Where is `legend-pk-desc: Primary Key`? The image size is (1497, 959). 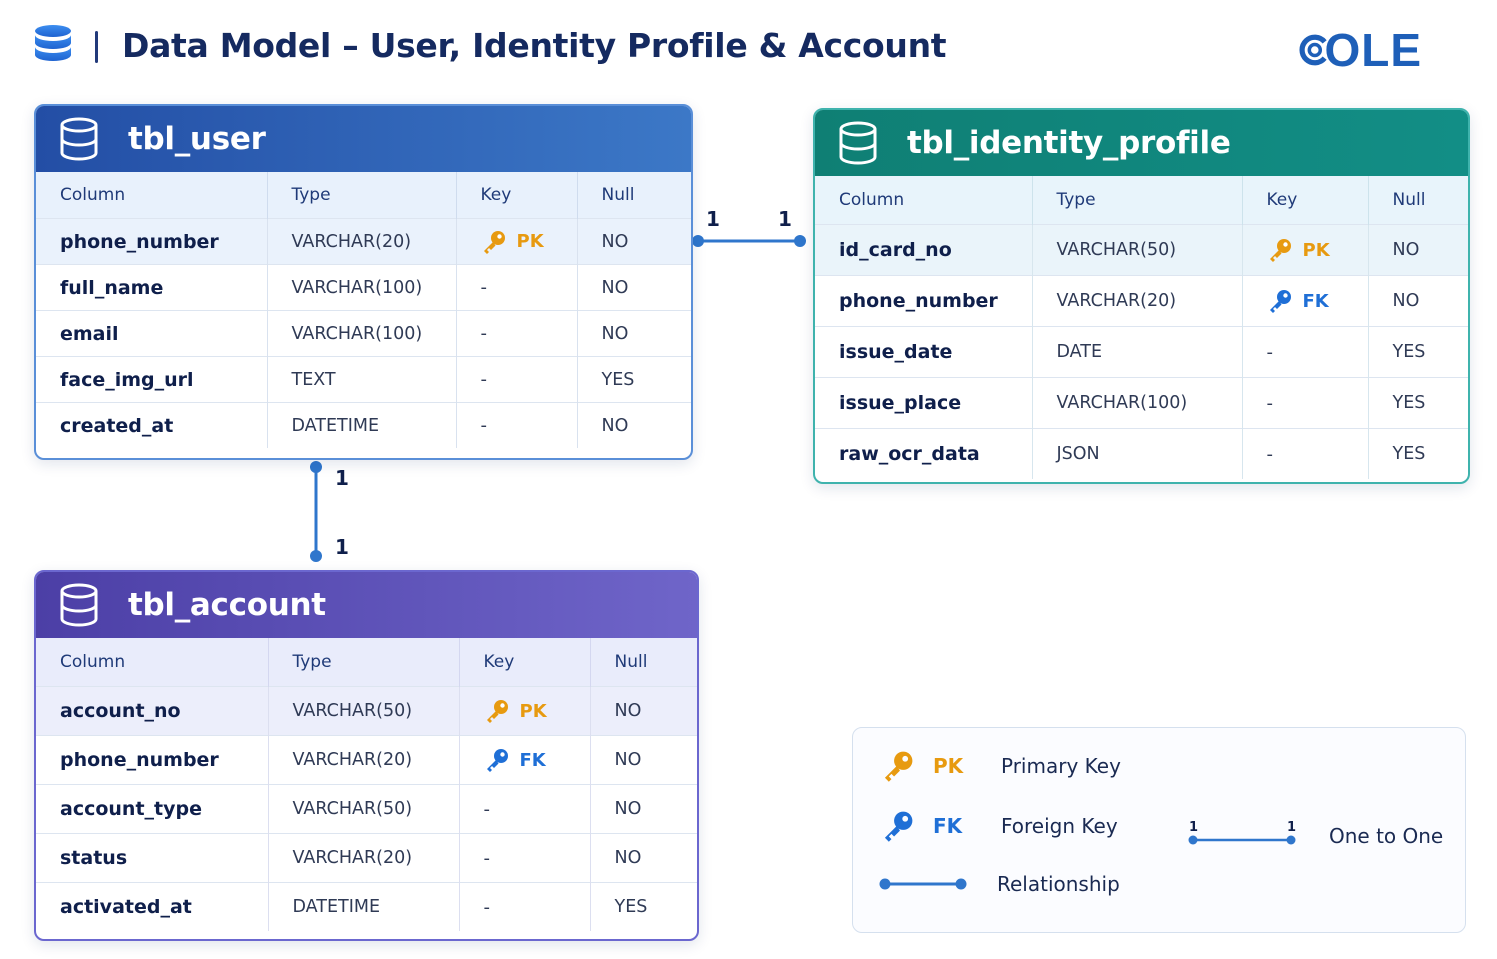
legend-pk-desc: Primary Key is located at coordinates (1061, 766).